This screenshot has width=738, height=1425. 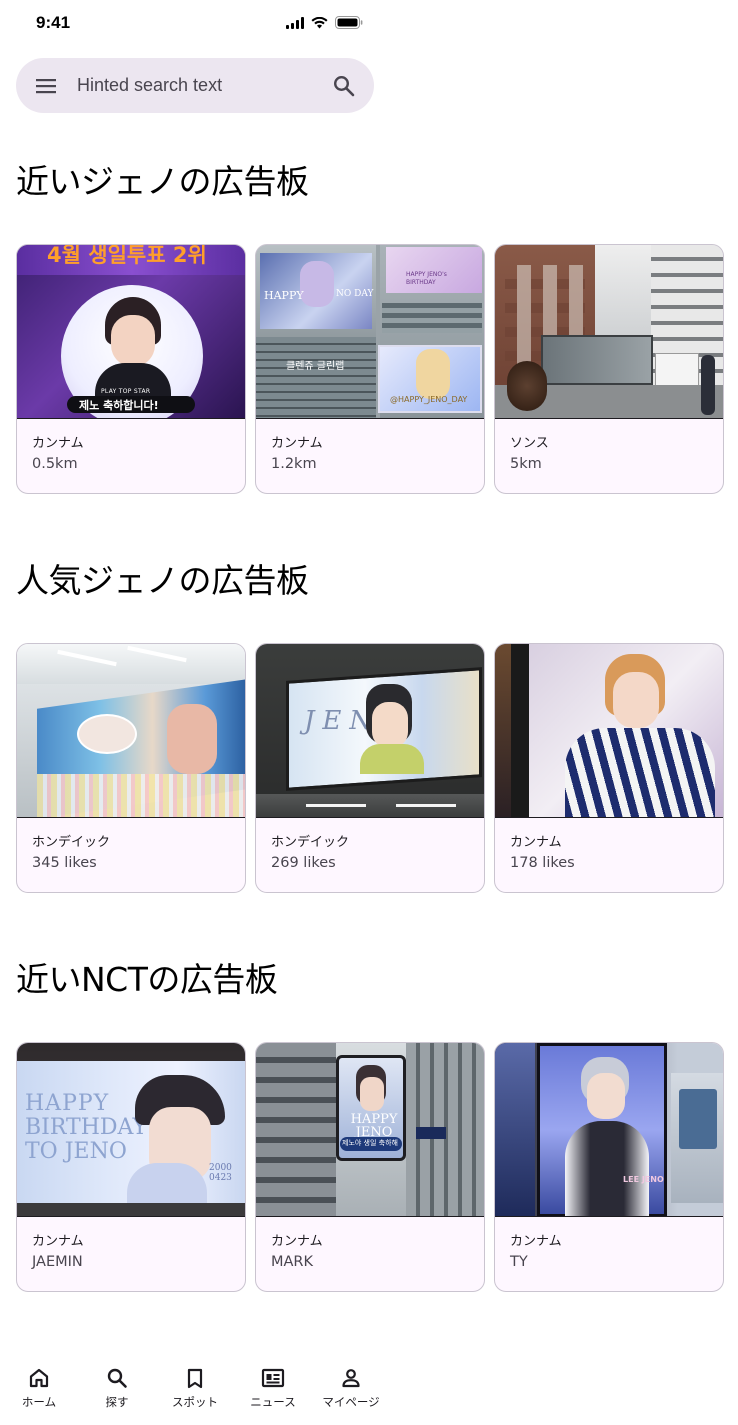 I want to click on billboard-image: HAPPY JENO 제노야 생일 축하해, so click(x=370, y=1130).